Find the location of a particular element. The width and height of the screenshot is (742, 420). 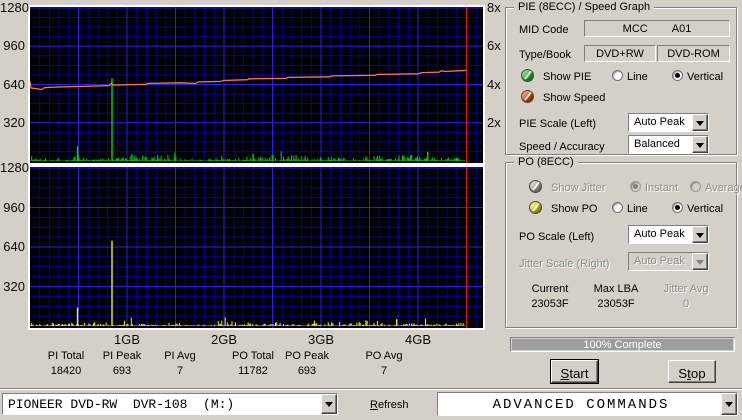

progress-label: 100% Complete is located at coordinates (622, 345).